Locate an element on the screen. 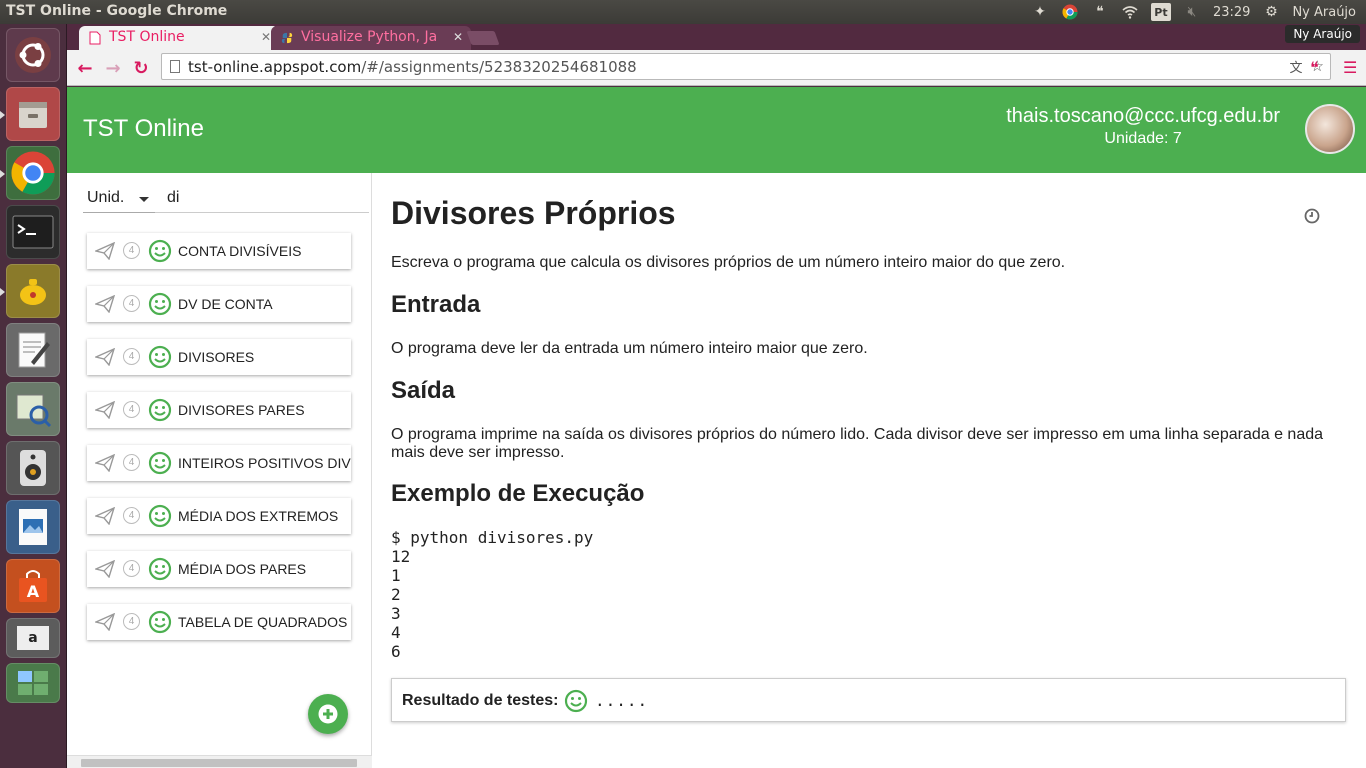 This screenshot has height=768, width=1366. forward-button: → is located at coordinates (113, 68).